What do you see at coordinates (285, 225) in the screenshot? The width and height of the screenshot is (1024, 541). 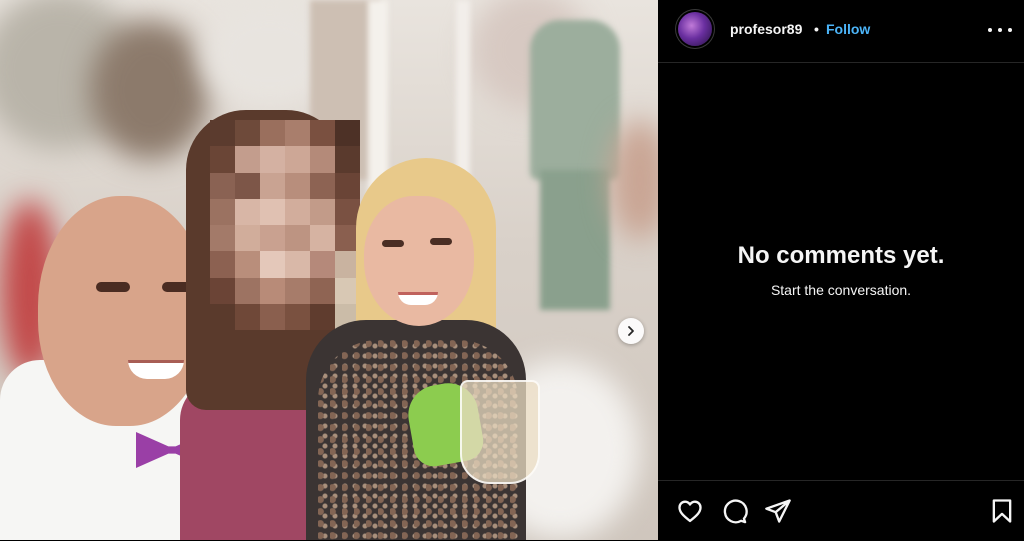 I see `pixelated-face` at bounding box center [285, 225].